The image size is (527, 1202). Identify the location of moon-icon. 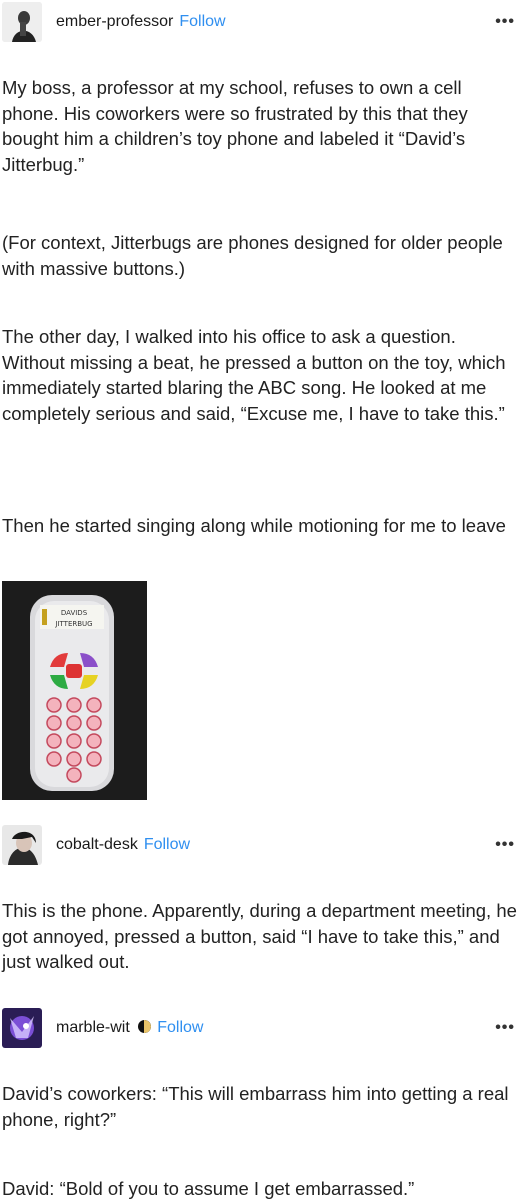
(145, 1026).